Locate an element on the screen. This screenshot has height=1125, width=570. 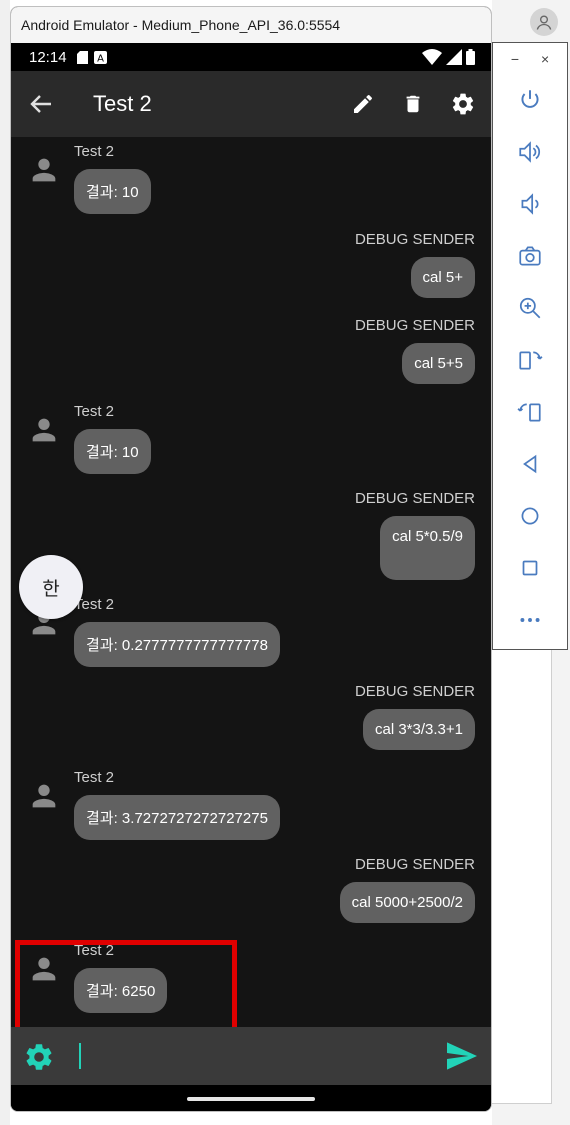
message-input-bar is located at coordinates (251, 1056).